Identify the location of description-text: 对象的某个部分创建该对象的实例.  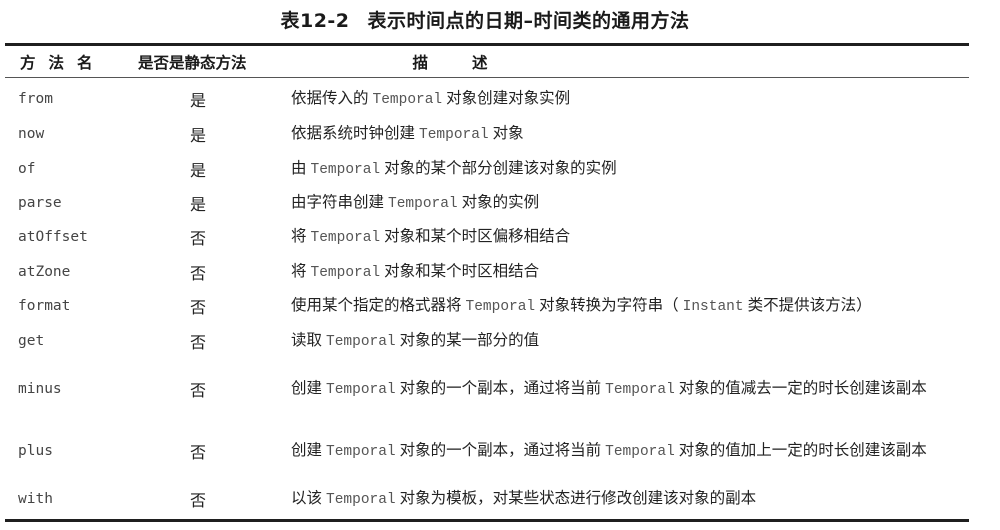
(500, 167).